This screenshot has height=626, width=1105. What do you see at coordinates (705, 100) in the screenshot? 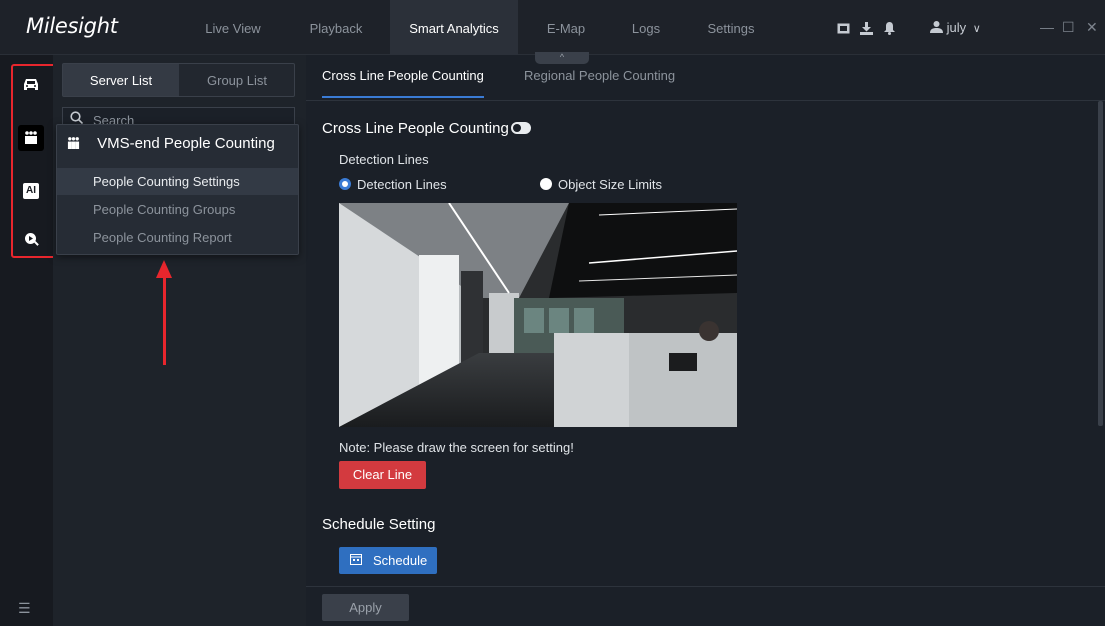
I see `tab-divider` at bounding box center [705, 100].